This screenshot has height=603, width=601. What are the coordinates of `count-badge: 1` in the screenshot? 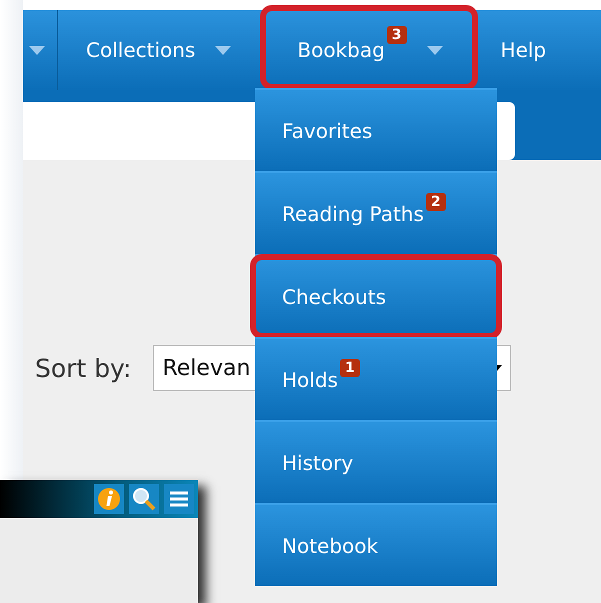 It's located at (350, 368).